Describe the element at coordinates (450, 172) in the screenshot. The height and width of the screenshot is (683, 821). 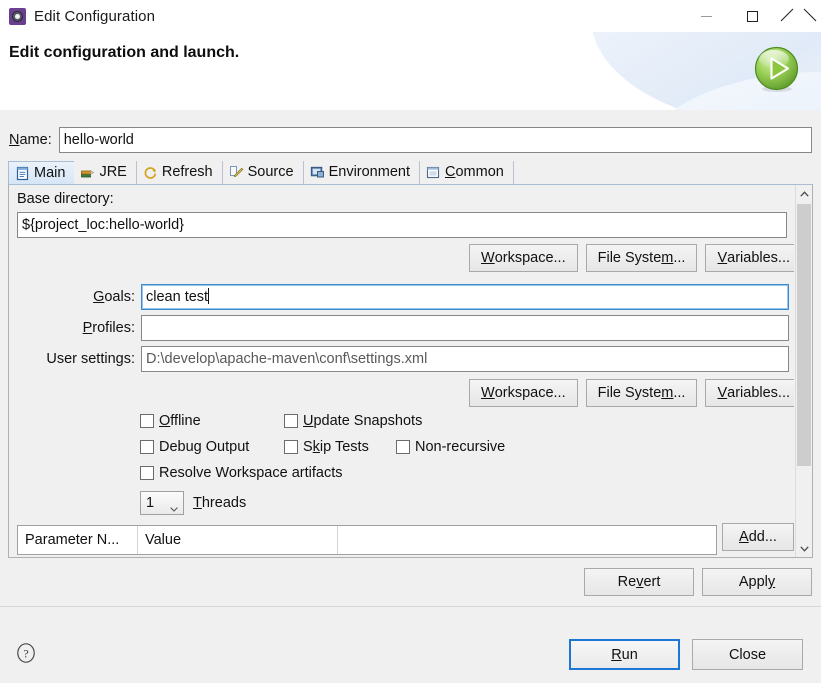
I see `tab-common-mnemonic: C` at that location.